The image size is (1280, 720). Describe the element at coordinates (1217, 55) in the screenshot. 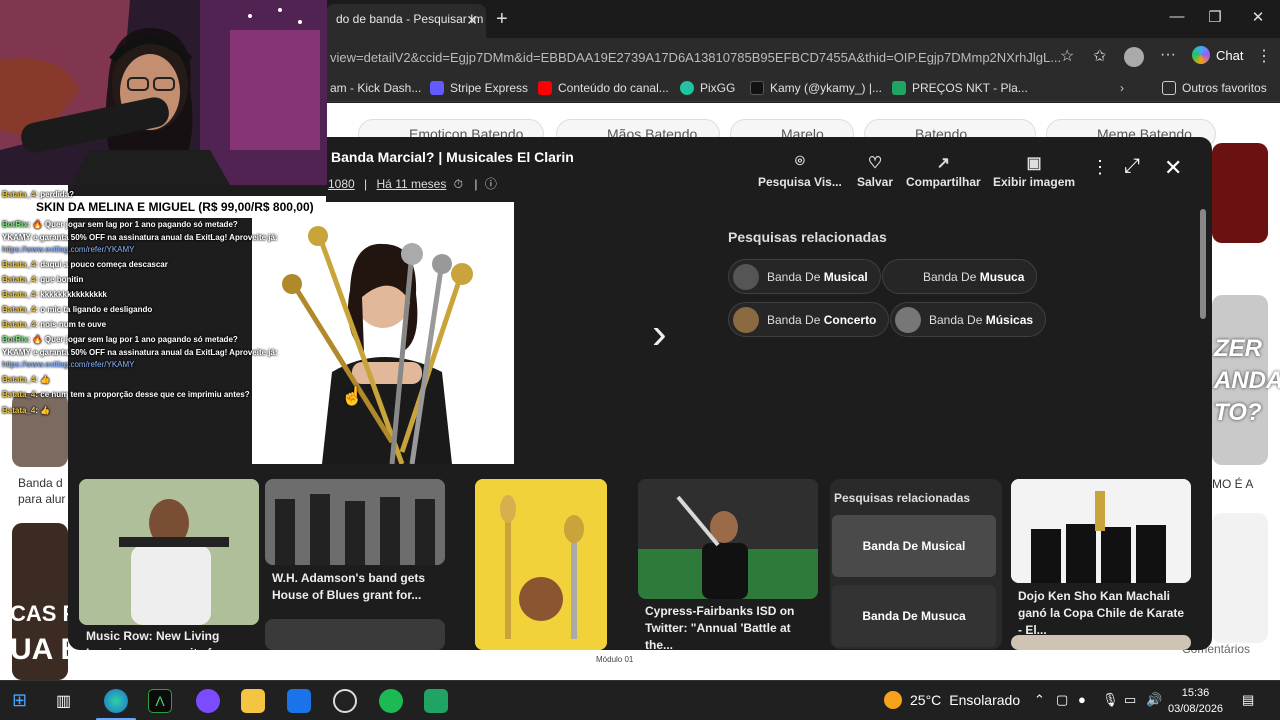

I see `copilot-chat-button: Chat` at that location.